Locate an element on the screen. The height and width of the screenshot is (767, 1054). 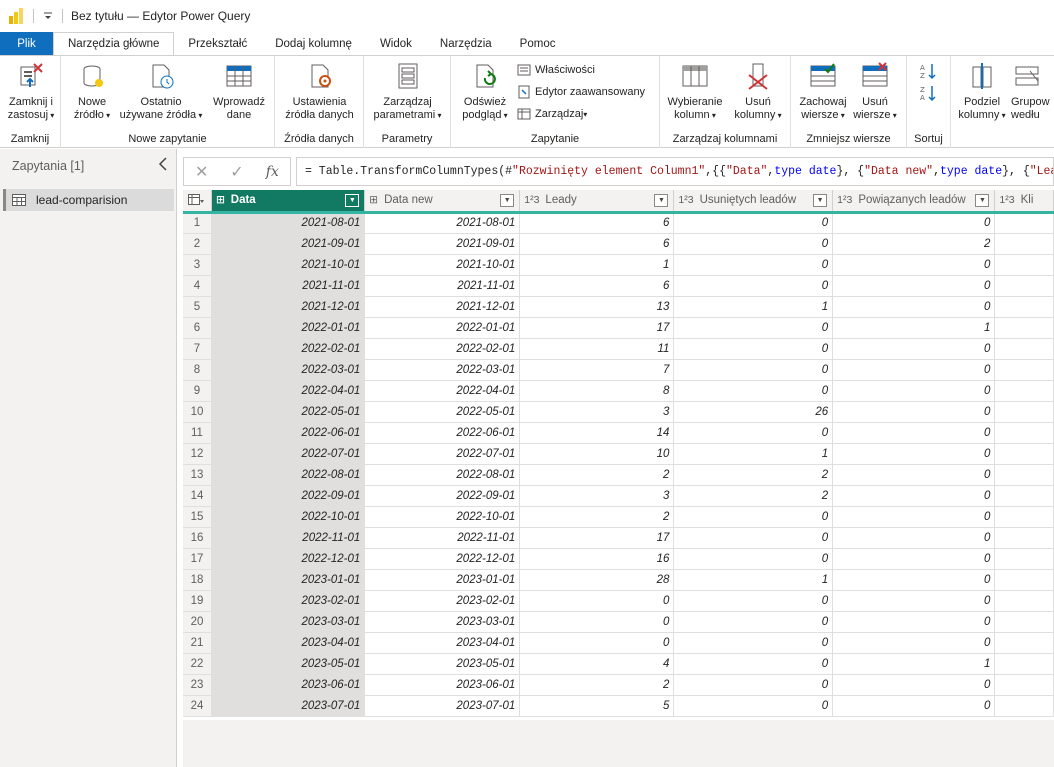
tab-home: Narzędzia główne is located at coordinates (114, 44).